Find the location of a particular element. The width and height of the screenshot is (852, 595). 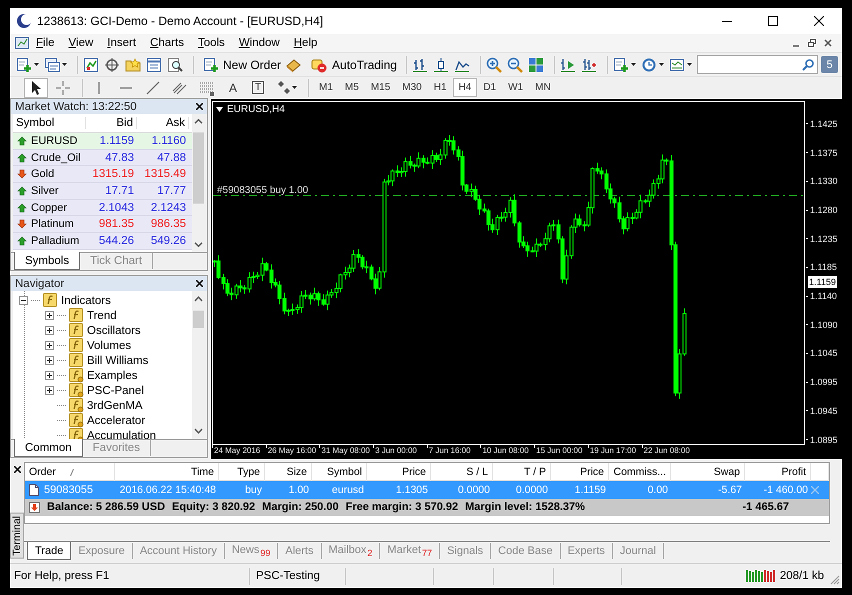

tab: News$_{99}$ is located at coordinates (251, 551).